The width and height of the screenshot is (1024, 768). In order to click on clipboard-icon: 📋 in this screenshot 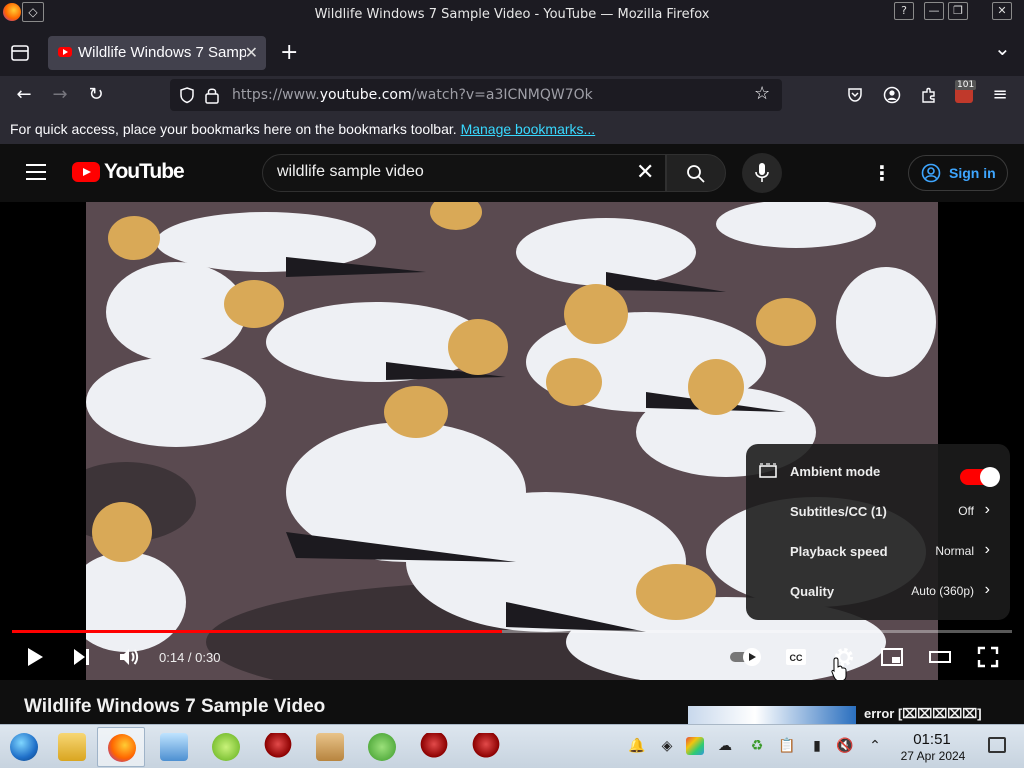, I will do `click(787, 746)`.